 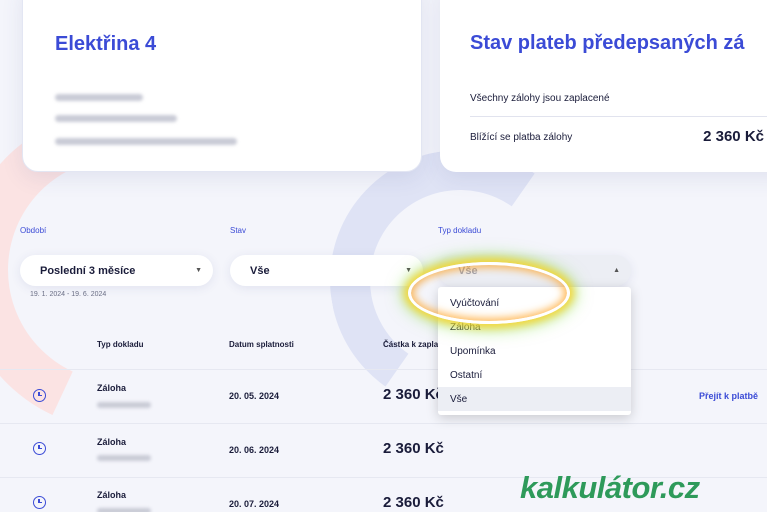 I want to click on column-header-type: Typ dokladu, so click(x=120, y=344).